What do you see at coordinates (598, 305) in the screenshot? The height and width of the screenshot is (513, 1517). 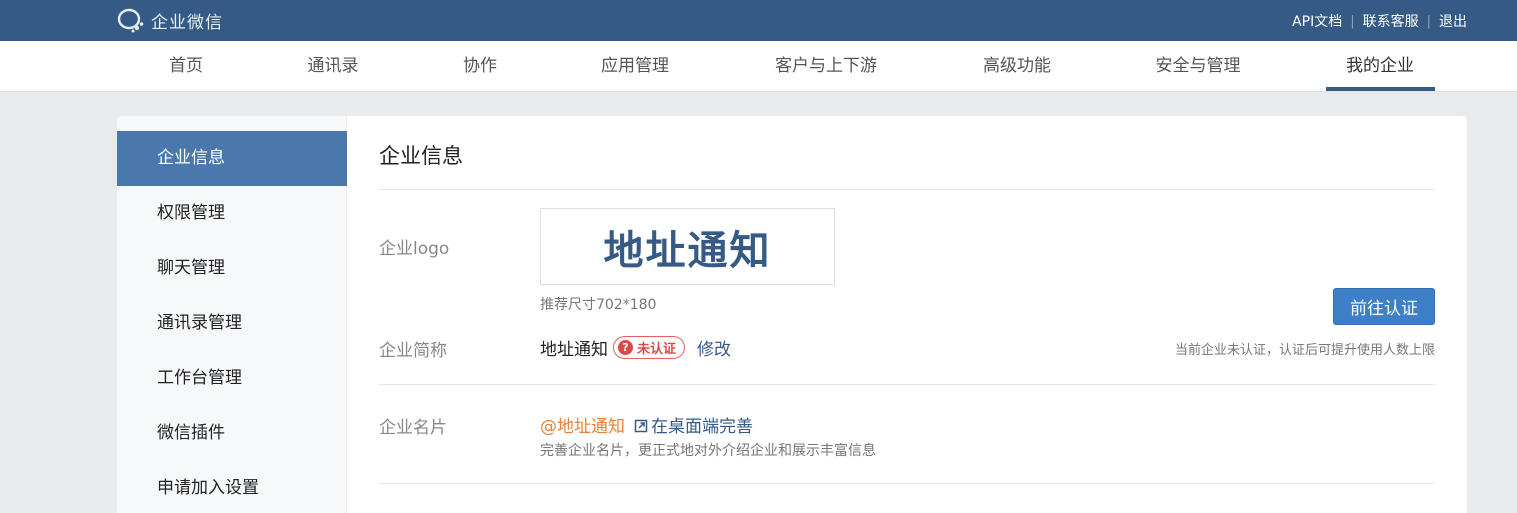 I see `logo-size-hint: 推荐尺寸702*180` at bounding box center [598, 305].